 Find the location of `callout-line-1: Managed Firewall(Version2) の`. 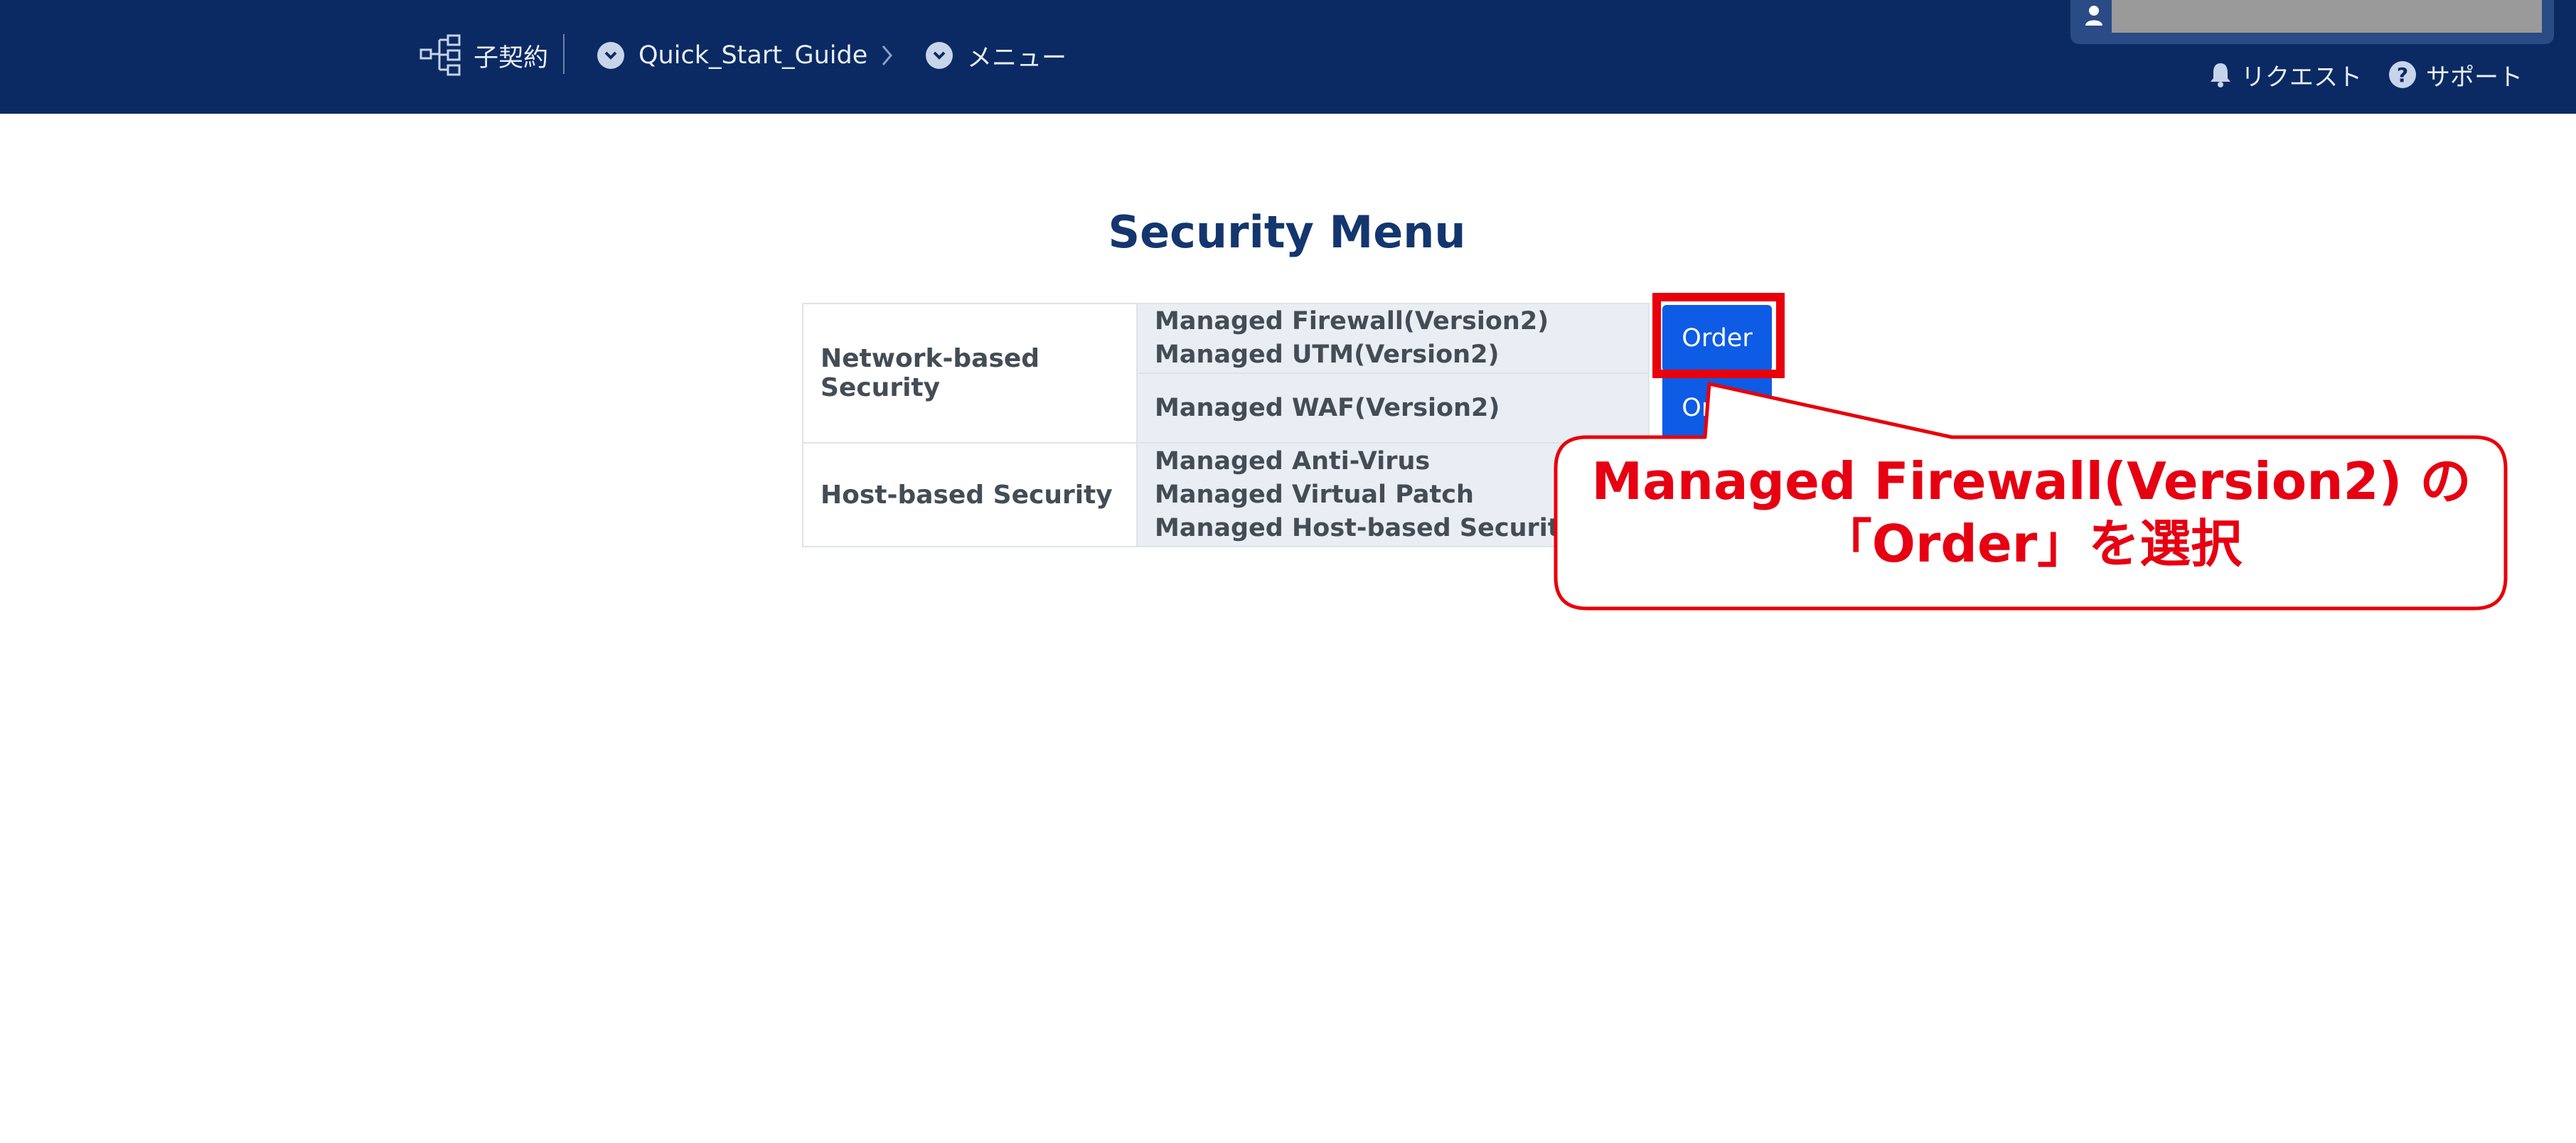

callout-line-1: Managed Firewall(Version2) の is located at coordinates (2031, 481).